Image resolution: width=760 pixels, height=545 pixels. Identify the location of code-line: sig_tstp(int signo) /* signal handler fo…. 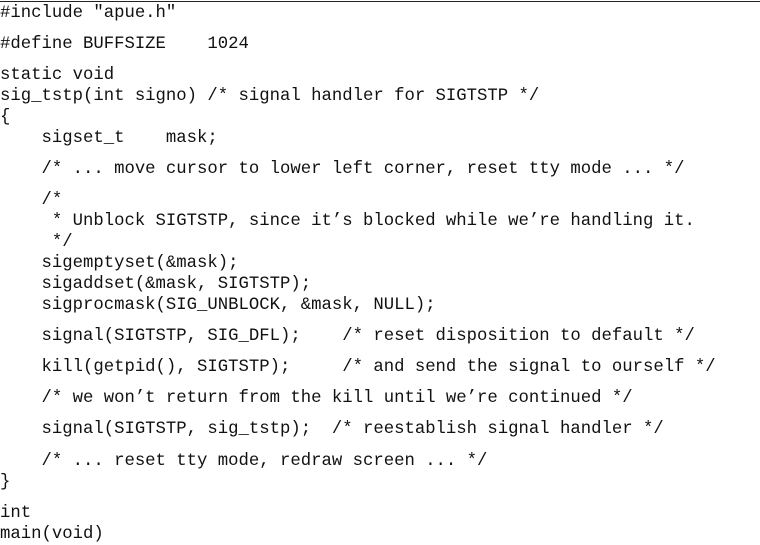
(270, 96).